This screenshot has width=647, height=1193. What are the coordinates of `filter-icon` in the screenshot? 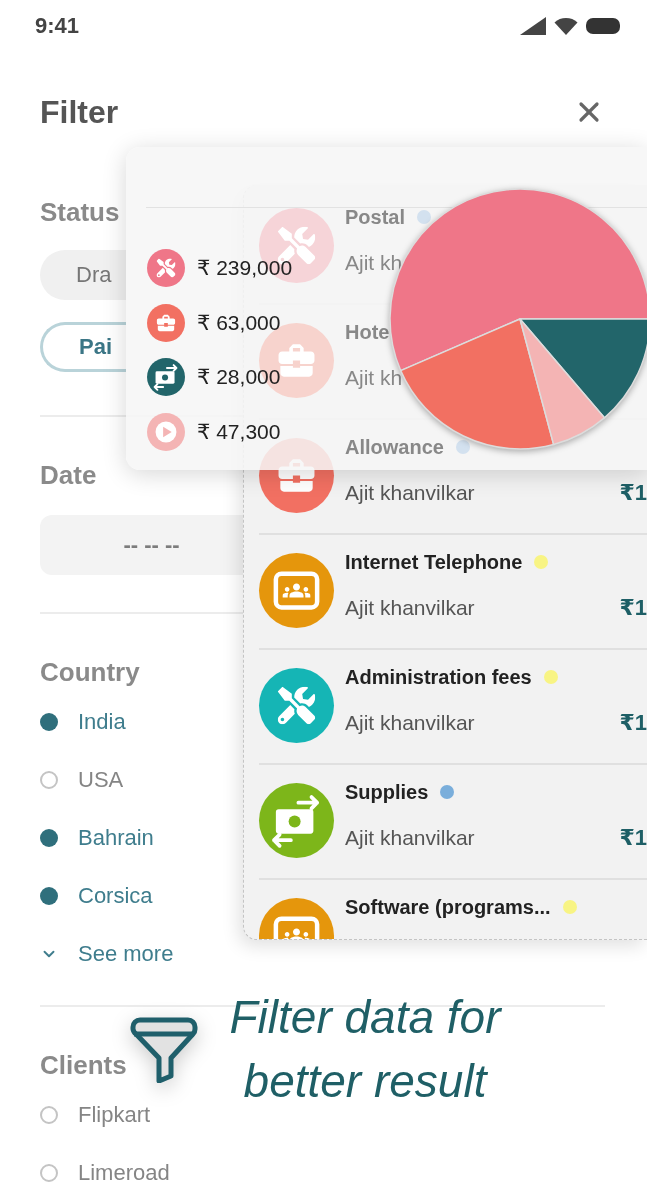 It's located at (164, 1049).